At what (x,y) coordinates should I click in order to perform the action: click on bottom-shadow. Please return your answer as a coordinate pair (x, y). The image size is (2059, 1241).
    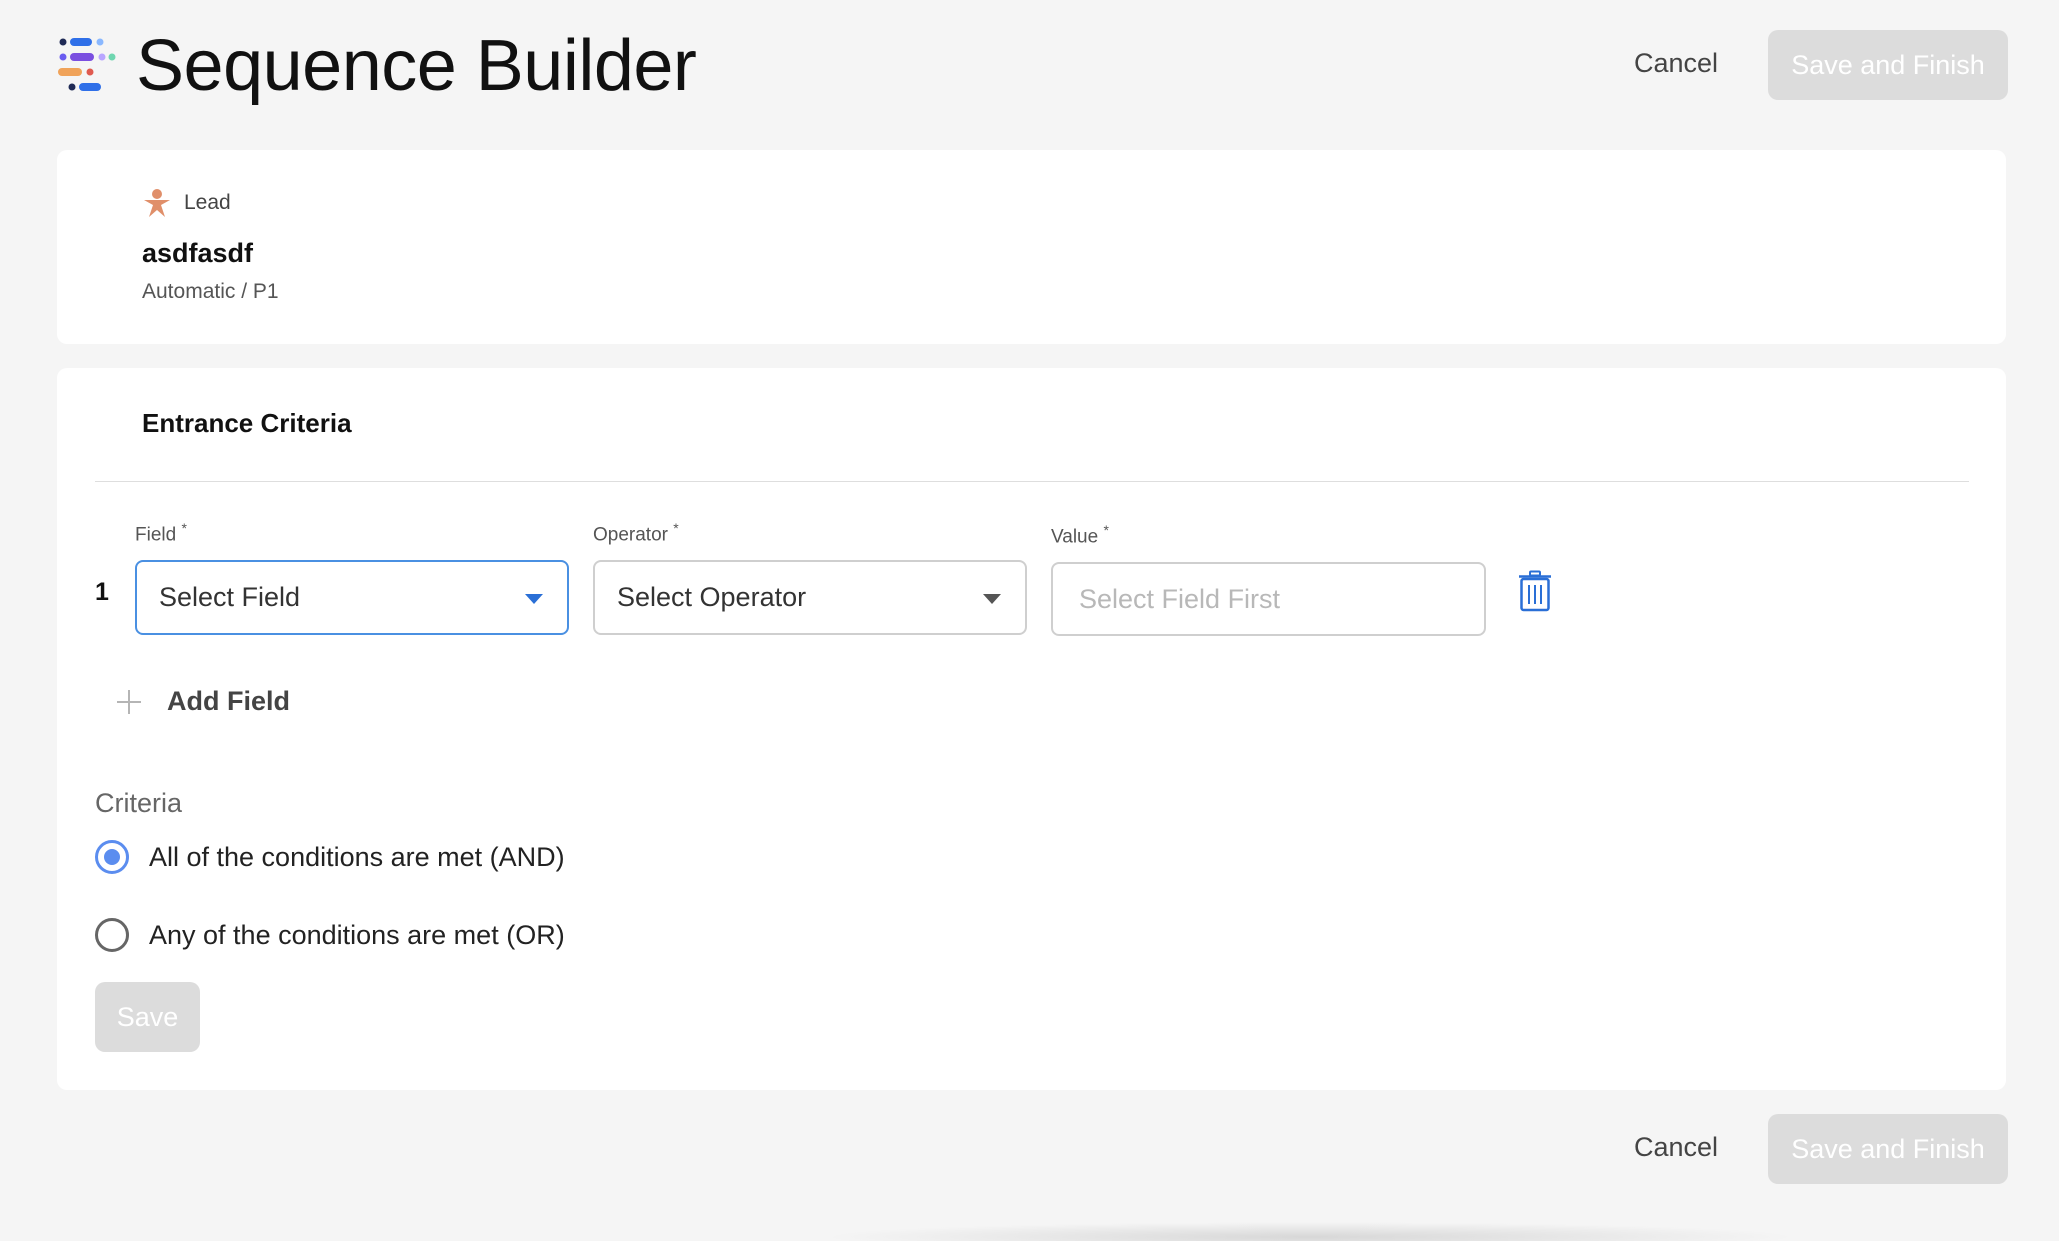
    Looking at the image, I should click on (1310, 1231).